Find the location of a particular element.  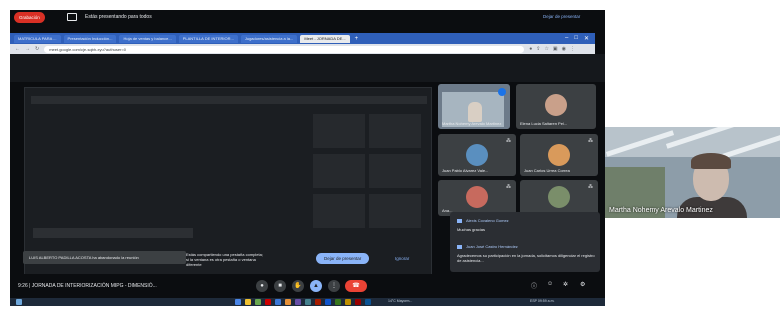

present-screen-icon is located at coordinates (72, 17).